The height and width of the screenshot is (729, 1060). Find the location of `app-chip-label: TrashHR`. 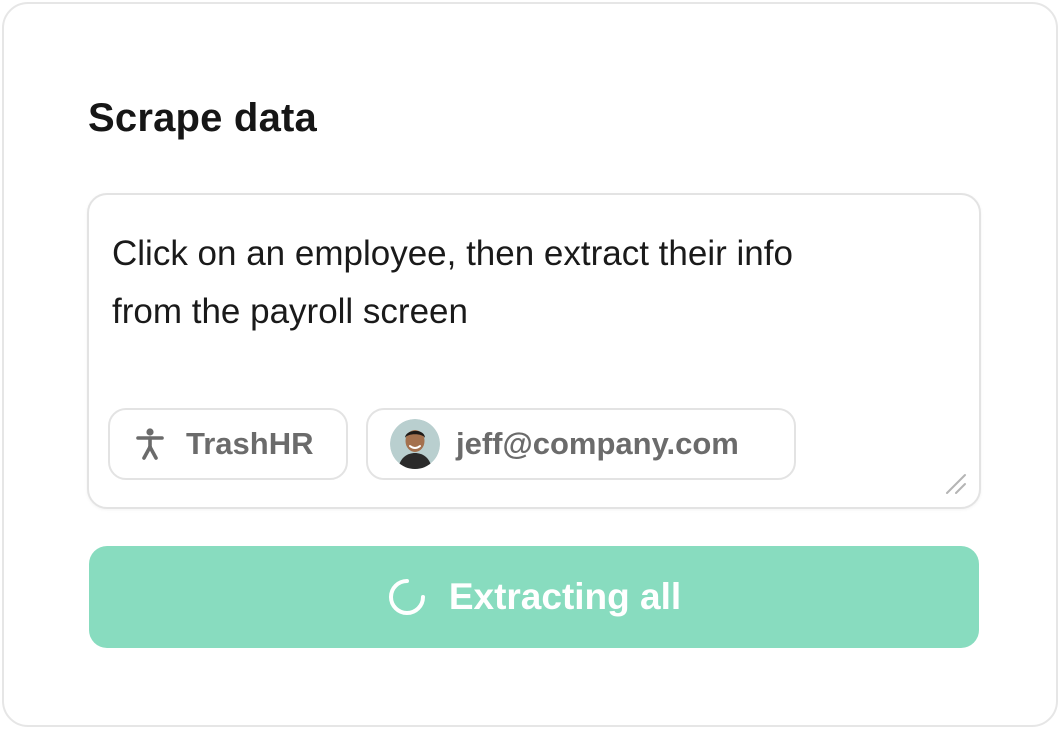

app-chip-label: TrashHR is located at coordinates (250, 443).